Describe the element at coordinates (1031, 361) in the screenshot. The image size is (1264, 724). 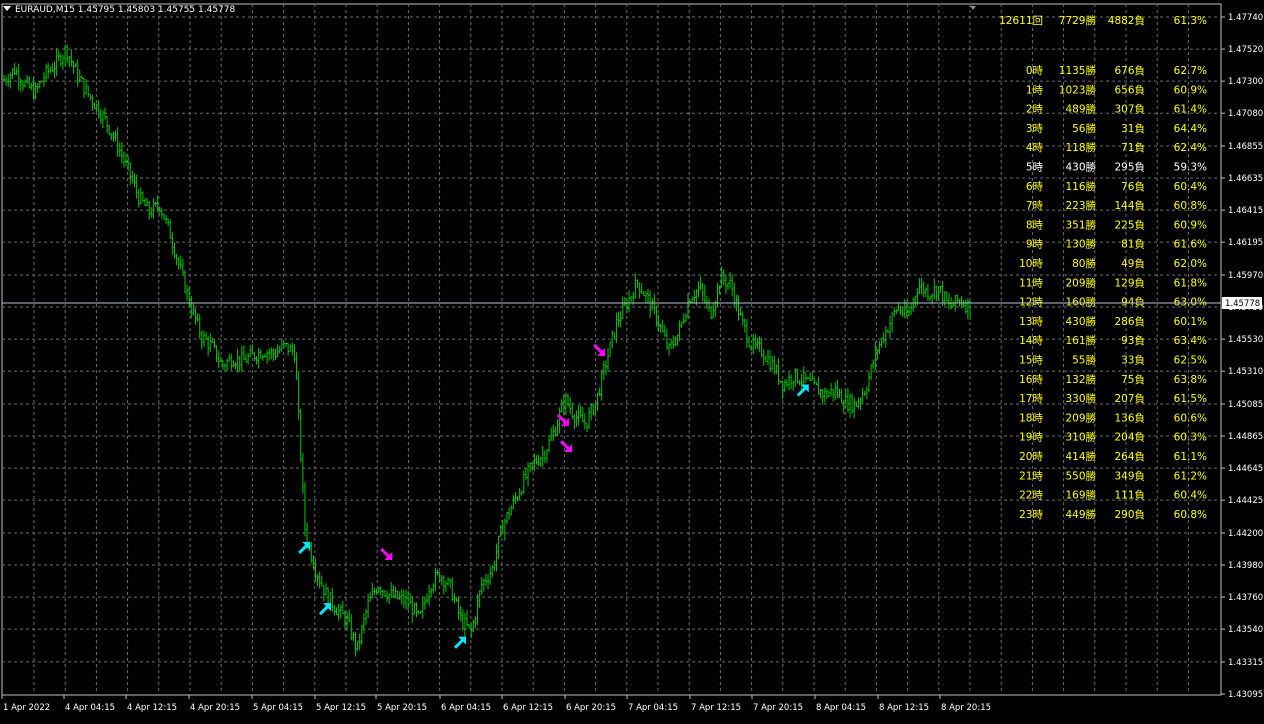
I see `stat-cell: 15時` at that location.